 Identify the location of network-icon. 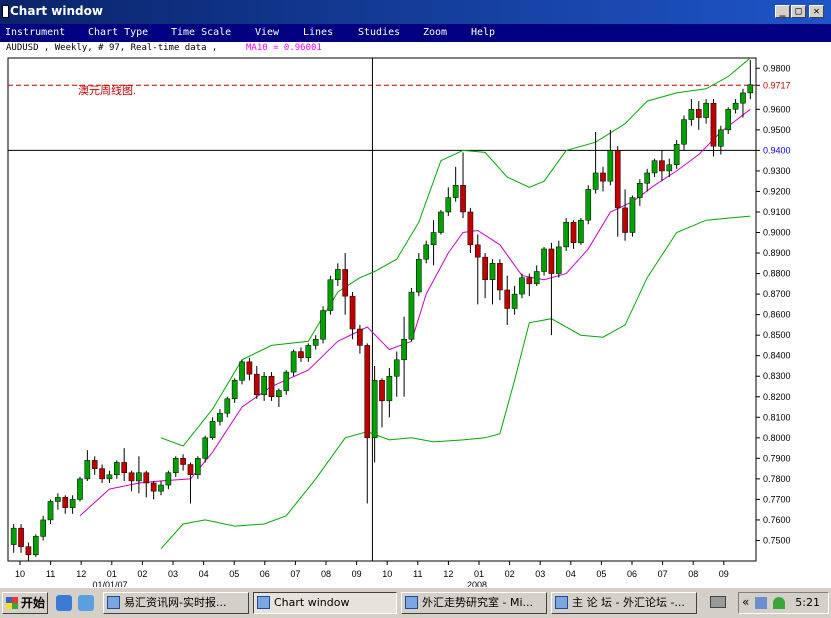
(761, 603).